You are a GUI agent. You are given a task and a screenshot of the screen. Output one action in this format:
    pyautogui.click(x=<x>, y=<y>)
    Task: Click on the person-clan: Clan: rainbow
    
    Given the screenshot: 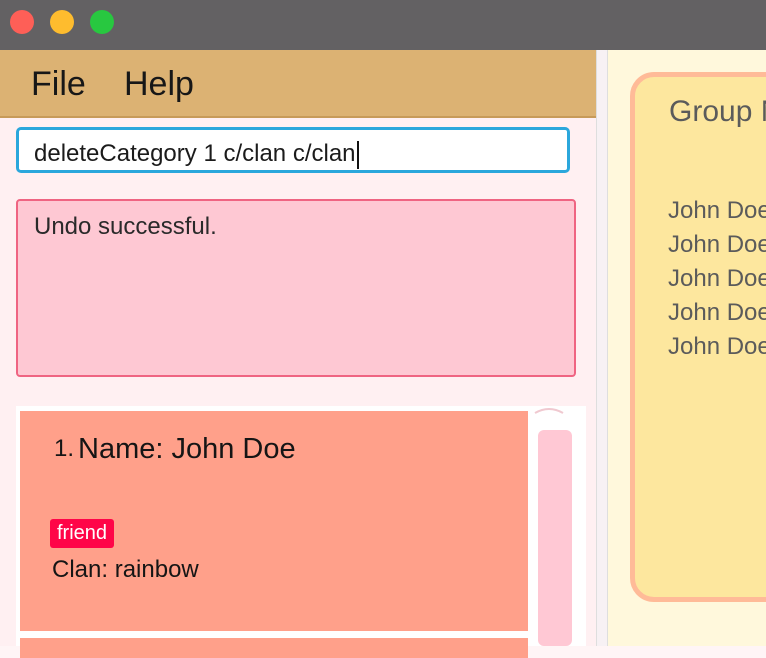 What is the action you would take?
    pyautogui.click(x=125, y=569)
    